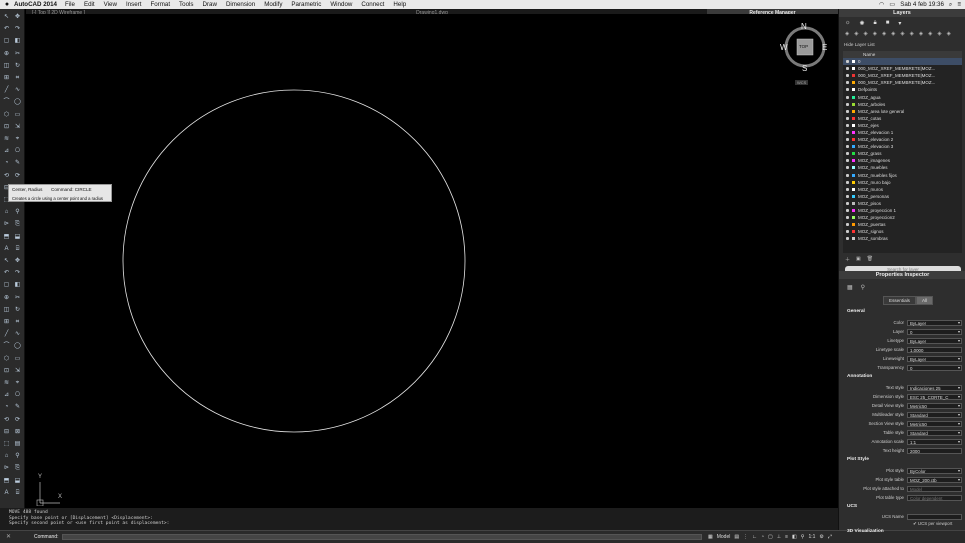 The width and height of the screenshot is (965, 543). Describe the element at coordinates (875, 23) in the screenshot. I see `lock-icon: 🔒︎` at that location.